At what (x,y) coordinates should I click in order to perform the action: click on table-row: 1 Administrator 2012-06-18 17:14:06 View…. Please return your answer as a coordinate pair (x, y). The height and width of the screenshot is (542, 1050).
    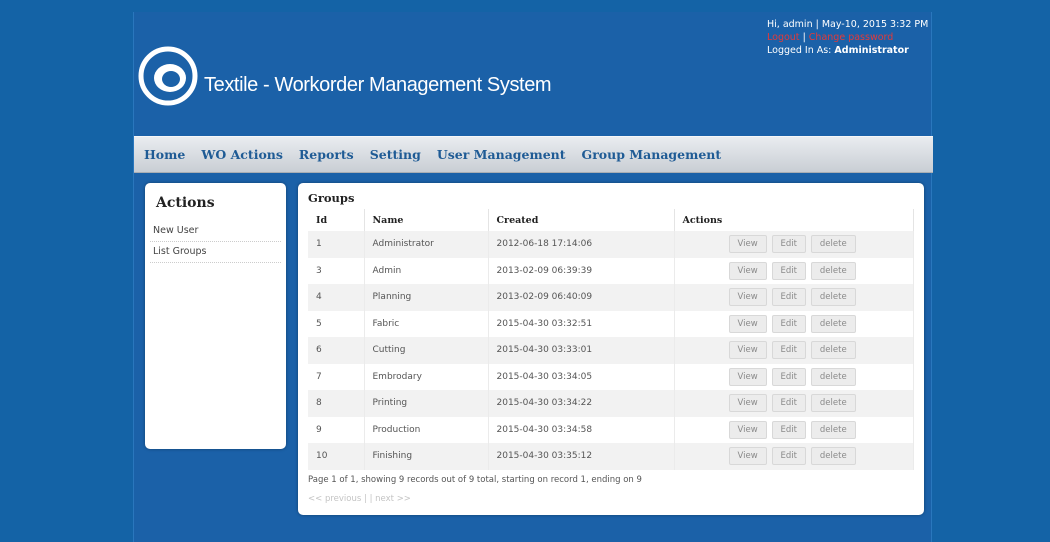
    Looking at the image, I should click on (611, 244).